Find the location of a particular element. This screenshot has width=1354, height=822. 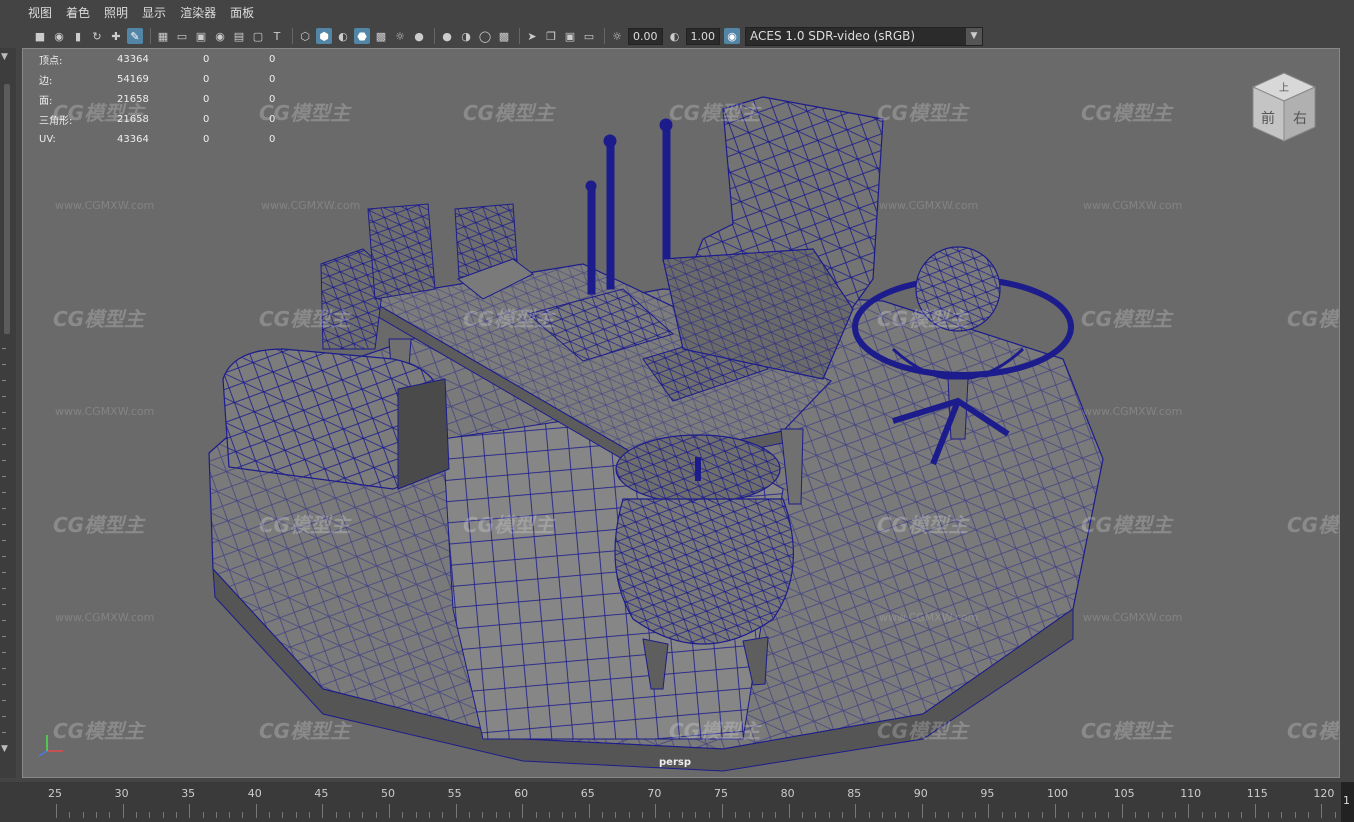

two-d-pan-icon: ✚ is located at coordinates (116, 36).